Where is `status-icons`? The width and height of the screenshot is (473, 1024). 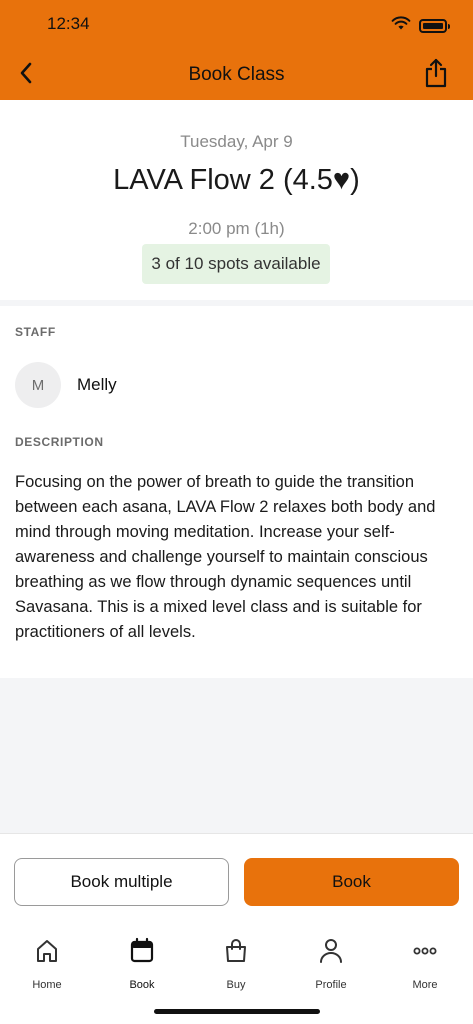
status-icons is located at coordinates (420, 25).